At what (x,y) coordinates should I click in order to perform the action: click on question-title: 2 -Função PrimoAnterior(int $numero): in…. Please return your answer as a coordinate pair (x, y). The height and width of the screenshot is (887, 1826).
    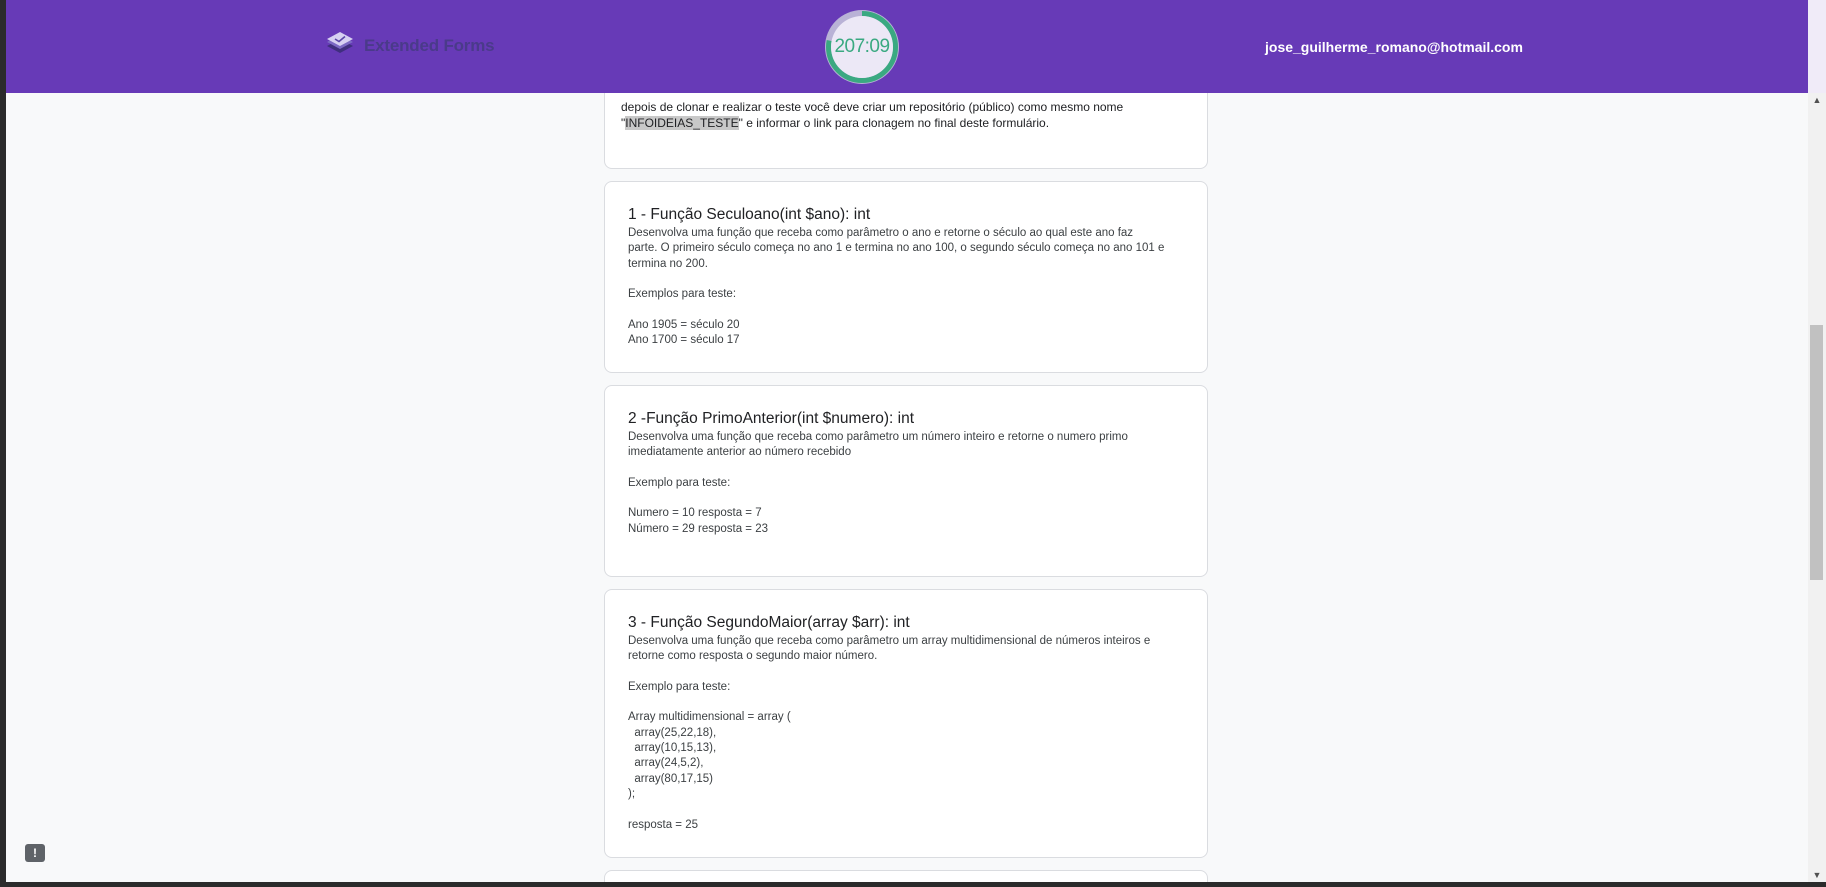
    Looking at the image, I should click on (771, 418).